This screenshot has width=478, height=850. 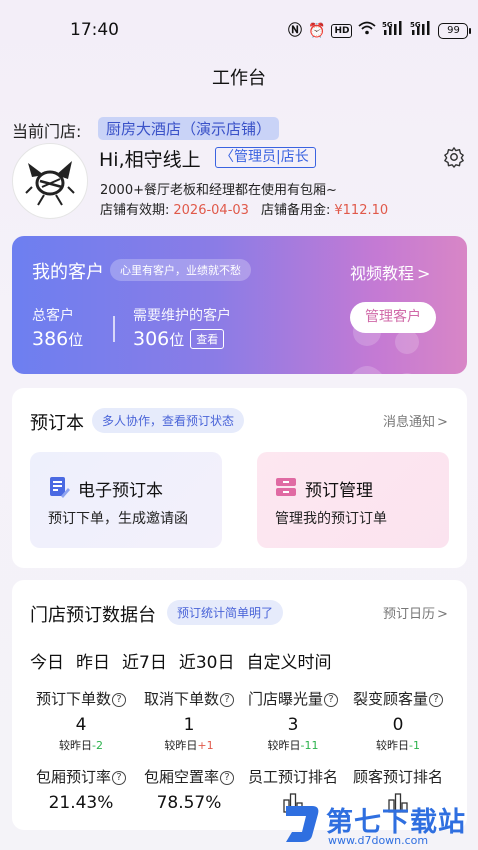 What do you see at coordinates (390, 699) in the screenshot?
I see `metric-label: 裂变顾客量` at bounding box center [390, 699].